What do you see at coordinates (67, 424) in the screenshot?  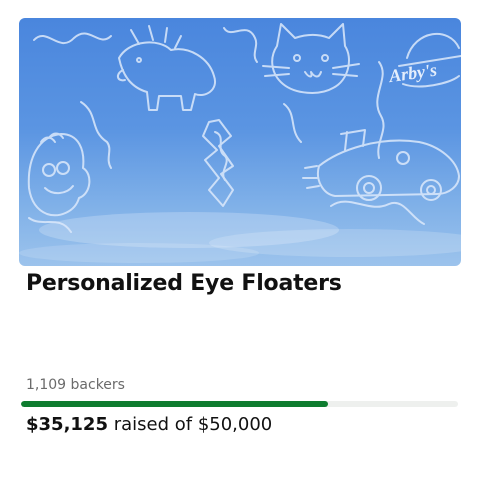 I see `raised-amount: $35,125` at bounding box center [67, 424].